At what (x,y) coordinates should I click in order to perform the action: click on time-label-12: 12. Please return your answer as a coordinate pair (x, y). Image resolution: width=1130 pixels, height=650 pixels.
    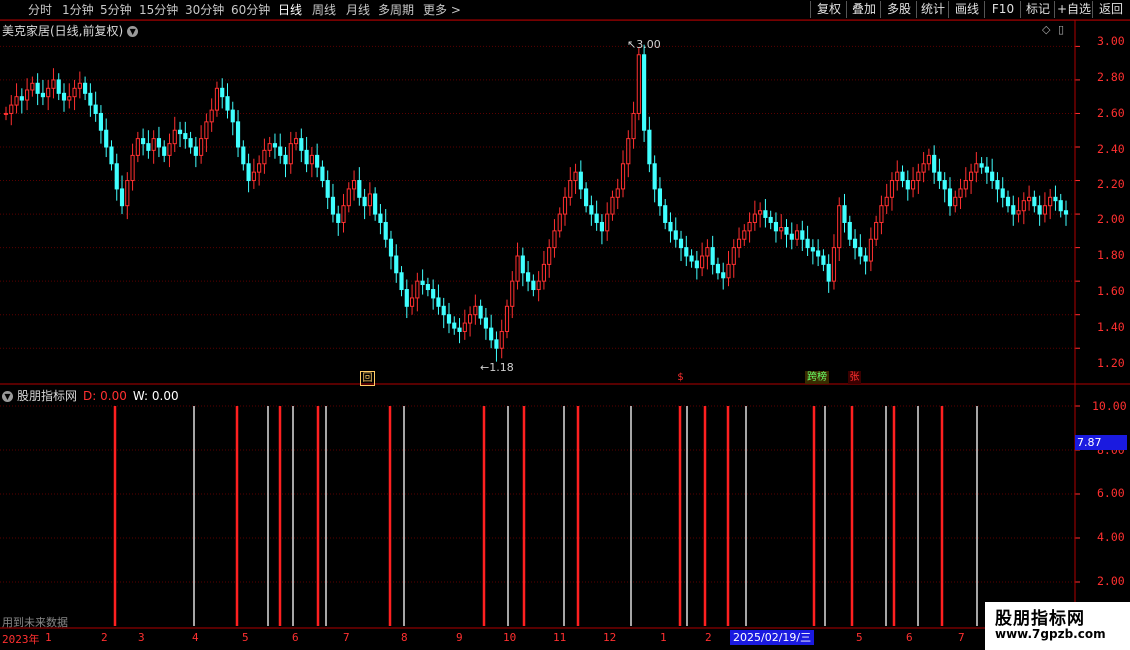
    Looking at the image, I should click on (610, 637).